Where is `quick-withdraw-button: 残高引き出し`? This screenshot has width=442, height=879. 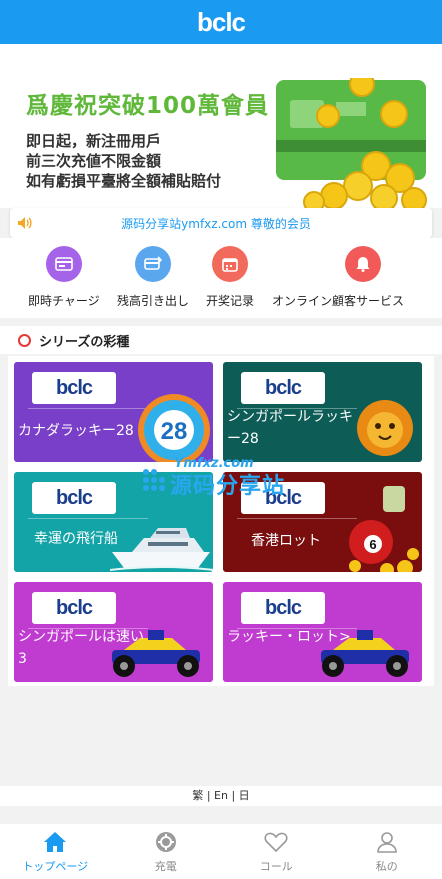 quick-withdraw-button: 残高引き出し is located at coordinates (153, 277).